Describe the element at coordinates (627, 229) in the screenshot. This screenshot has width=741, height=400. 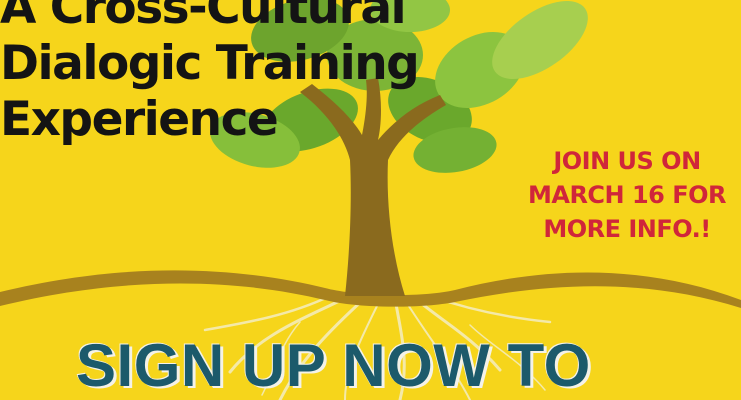
I see `callout-line: MORE INFO.!` at that location.